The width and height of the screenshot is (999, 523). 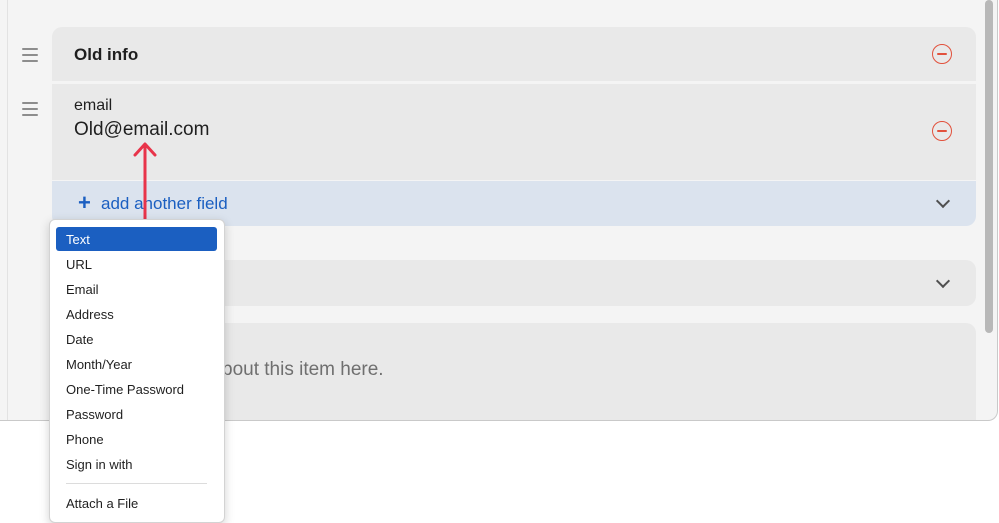 I want to click on field-value: Old@email.com, so click(x=141, y=130).